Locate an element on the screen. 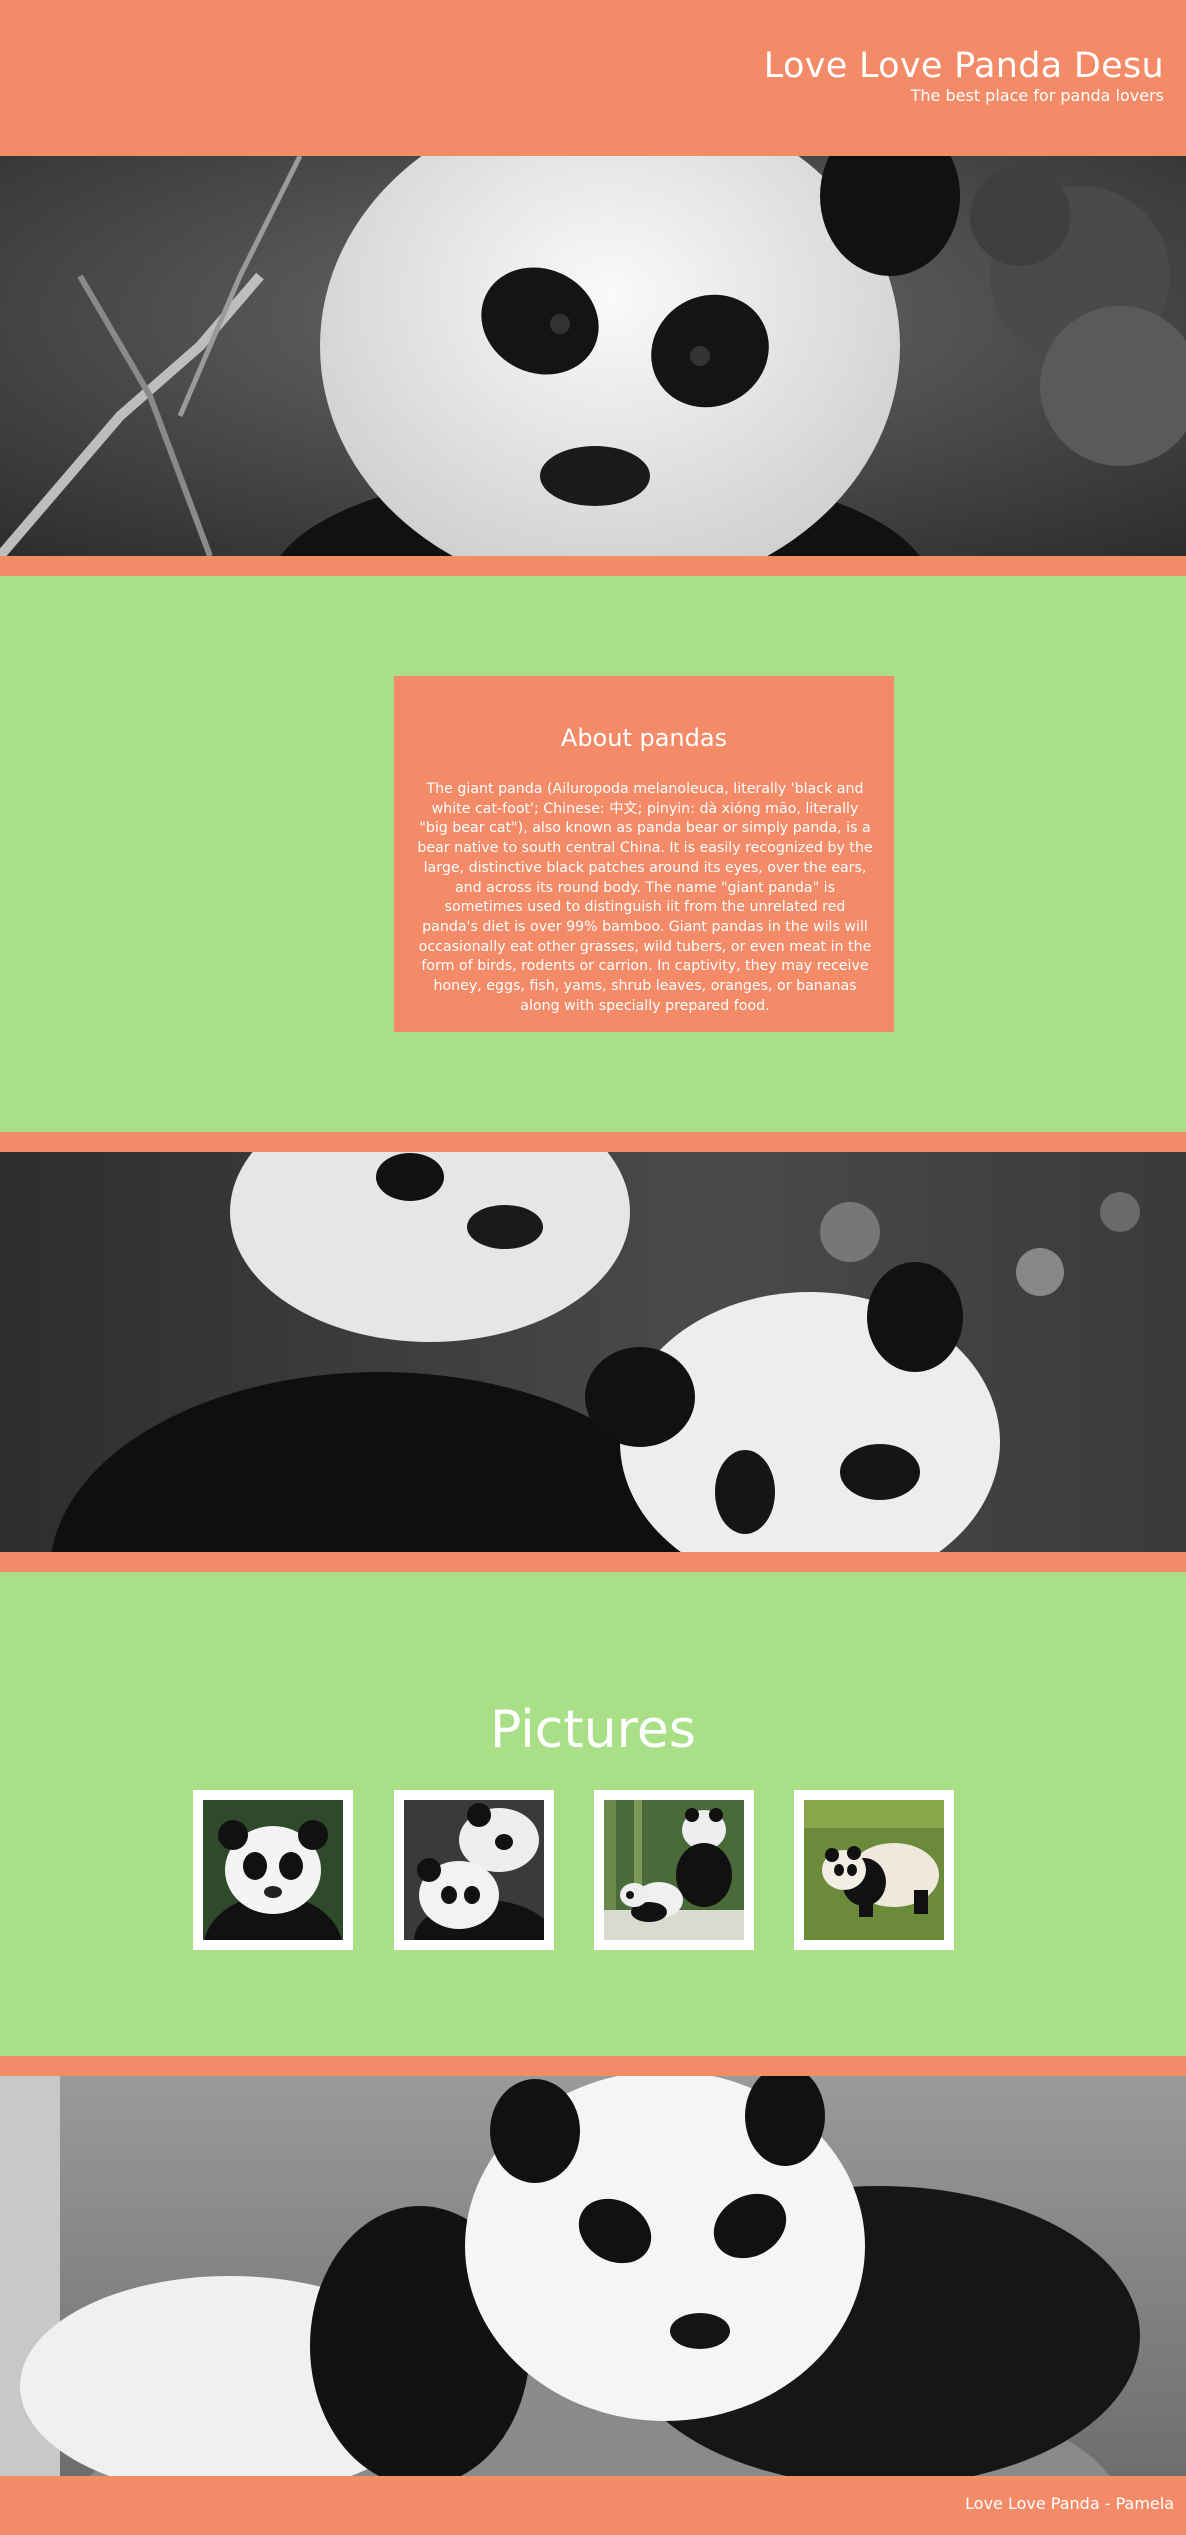  about-title: About pandas is located at coordinates (644, 738).